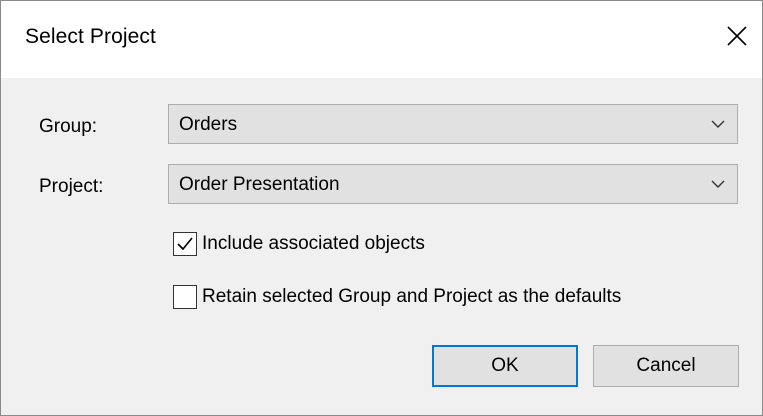  I want to click on include-associated-checkbox, so click(185, 244).